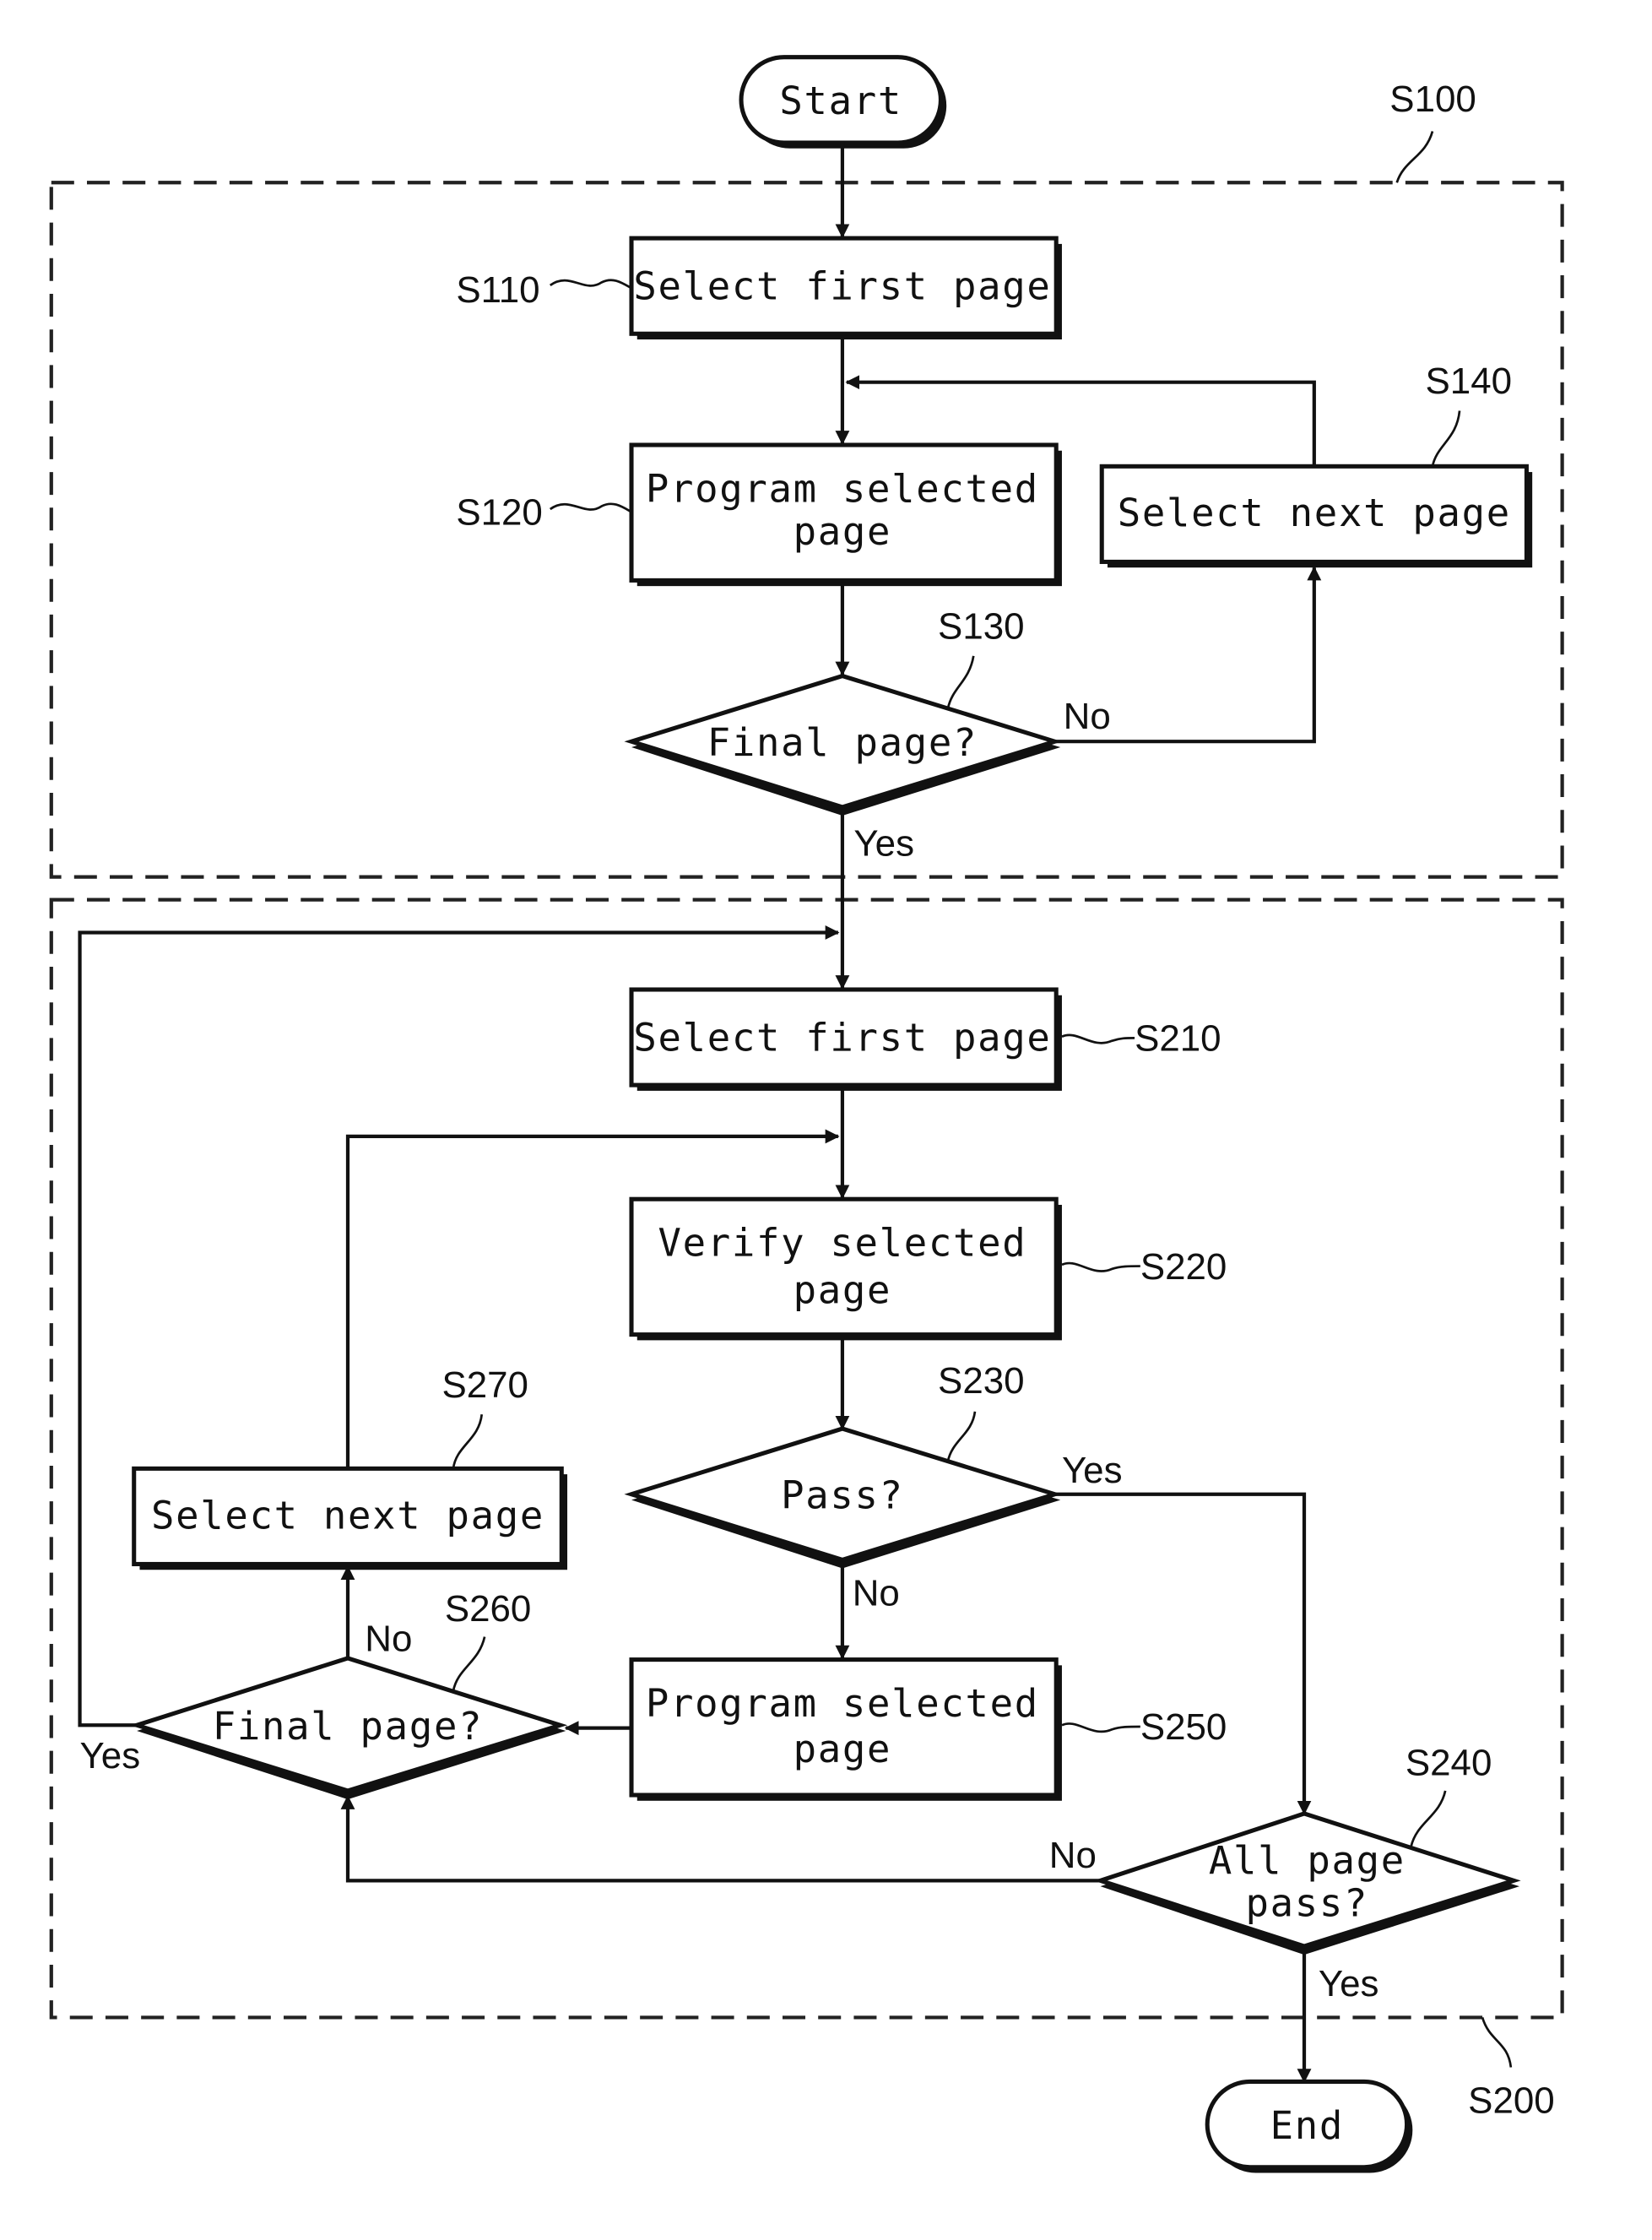 This screenshot has height=2240, width=1652. Describe the element at coordinates (1183, 1267) in the screenshot. I see `step-s220-ref: S220` at that location.